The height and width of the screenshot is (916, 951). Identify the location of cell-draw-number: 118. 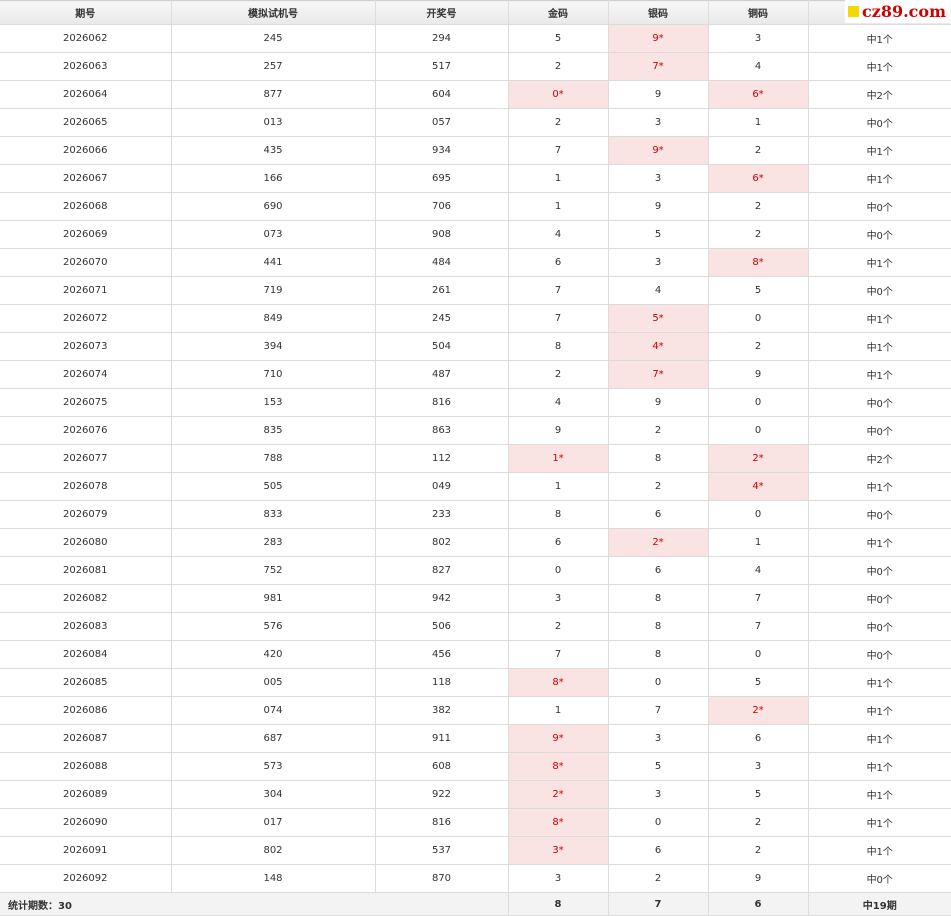
(442, 682).